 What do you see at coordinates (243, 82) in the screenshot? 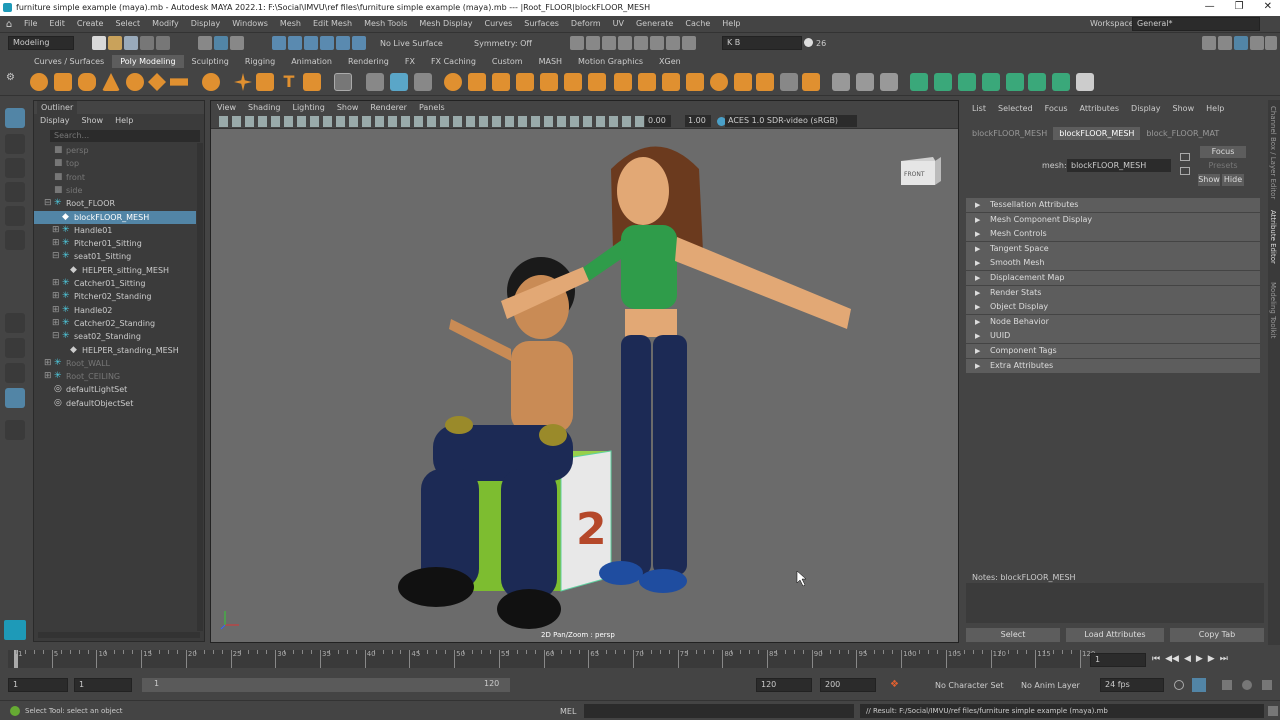
I see `super-shape-icon` at bounding box center [243, 82].